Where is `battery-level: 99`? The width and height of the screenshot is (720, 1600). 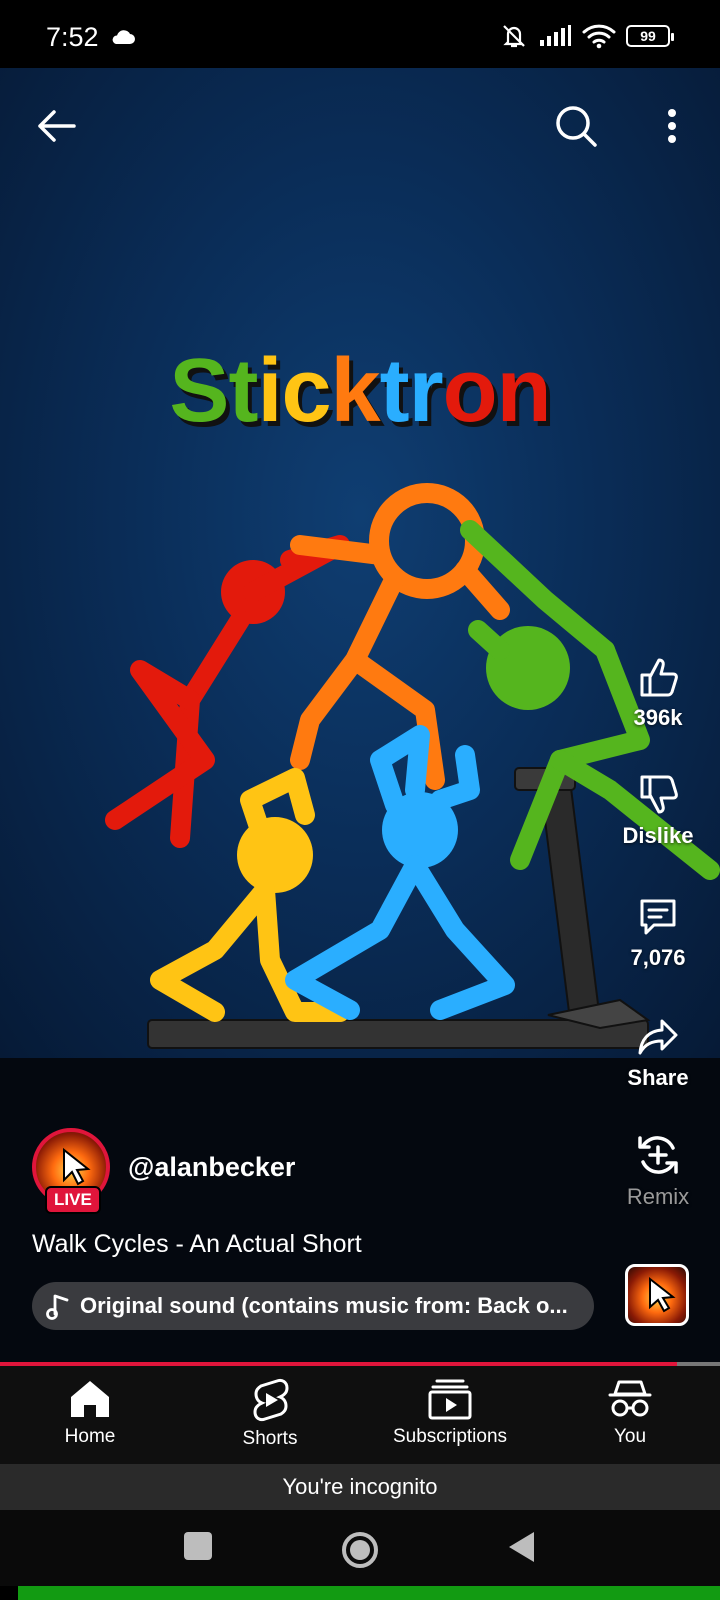
battery-level: 99 is located at coordinates (648, 36).